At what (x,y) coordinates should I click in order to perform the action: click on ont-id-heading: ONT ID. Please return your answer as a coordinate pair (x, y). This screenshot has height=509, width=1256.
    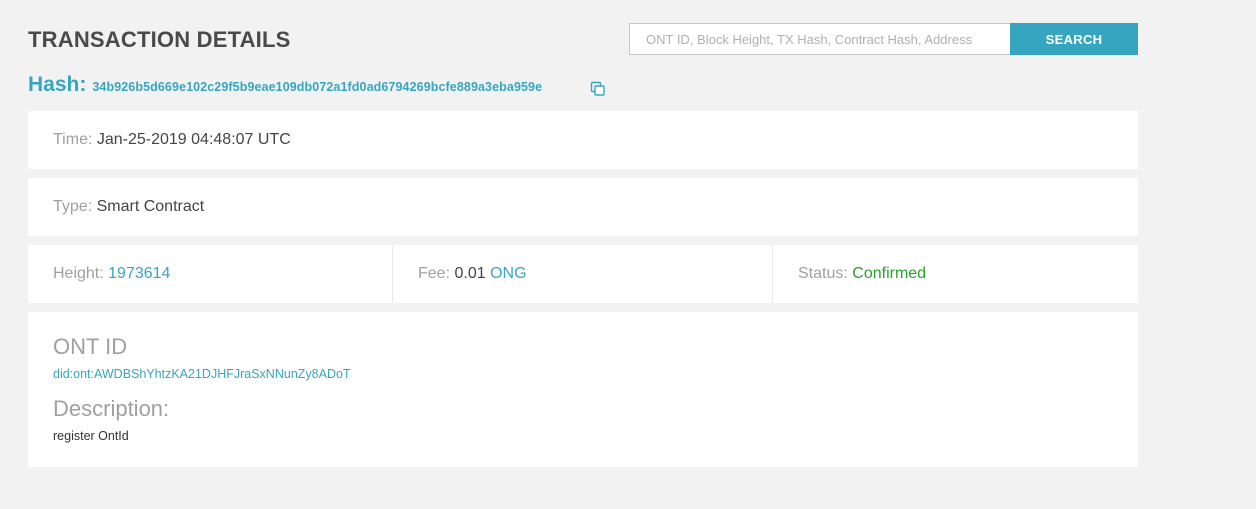
    Looking at the image, I should click on (90, 346).